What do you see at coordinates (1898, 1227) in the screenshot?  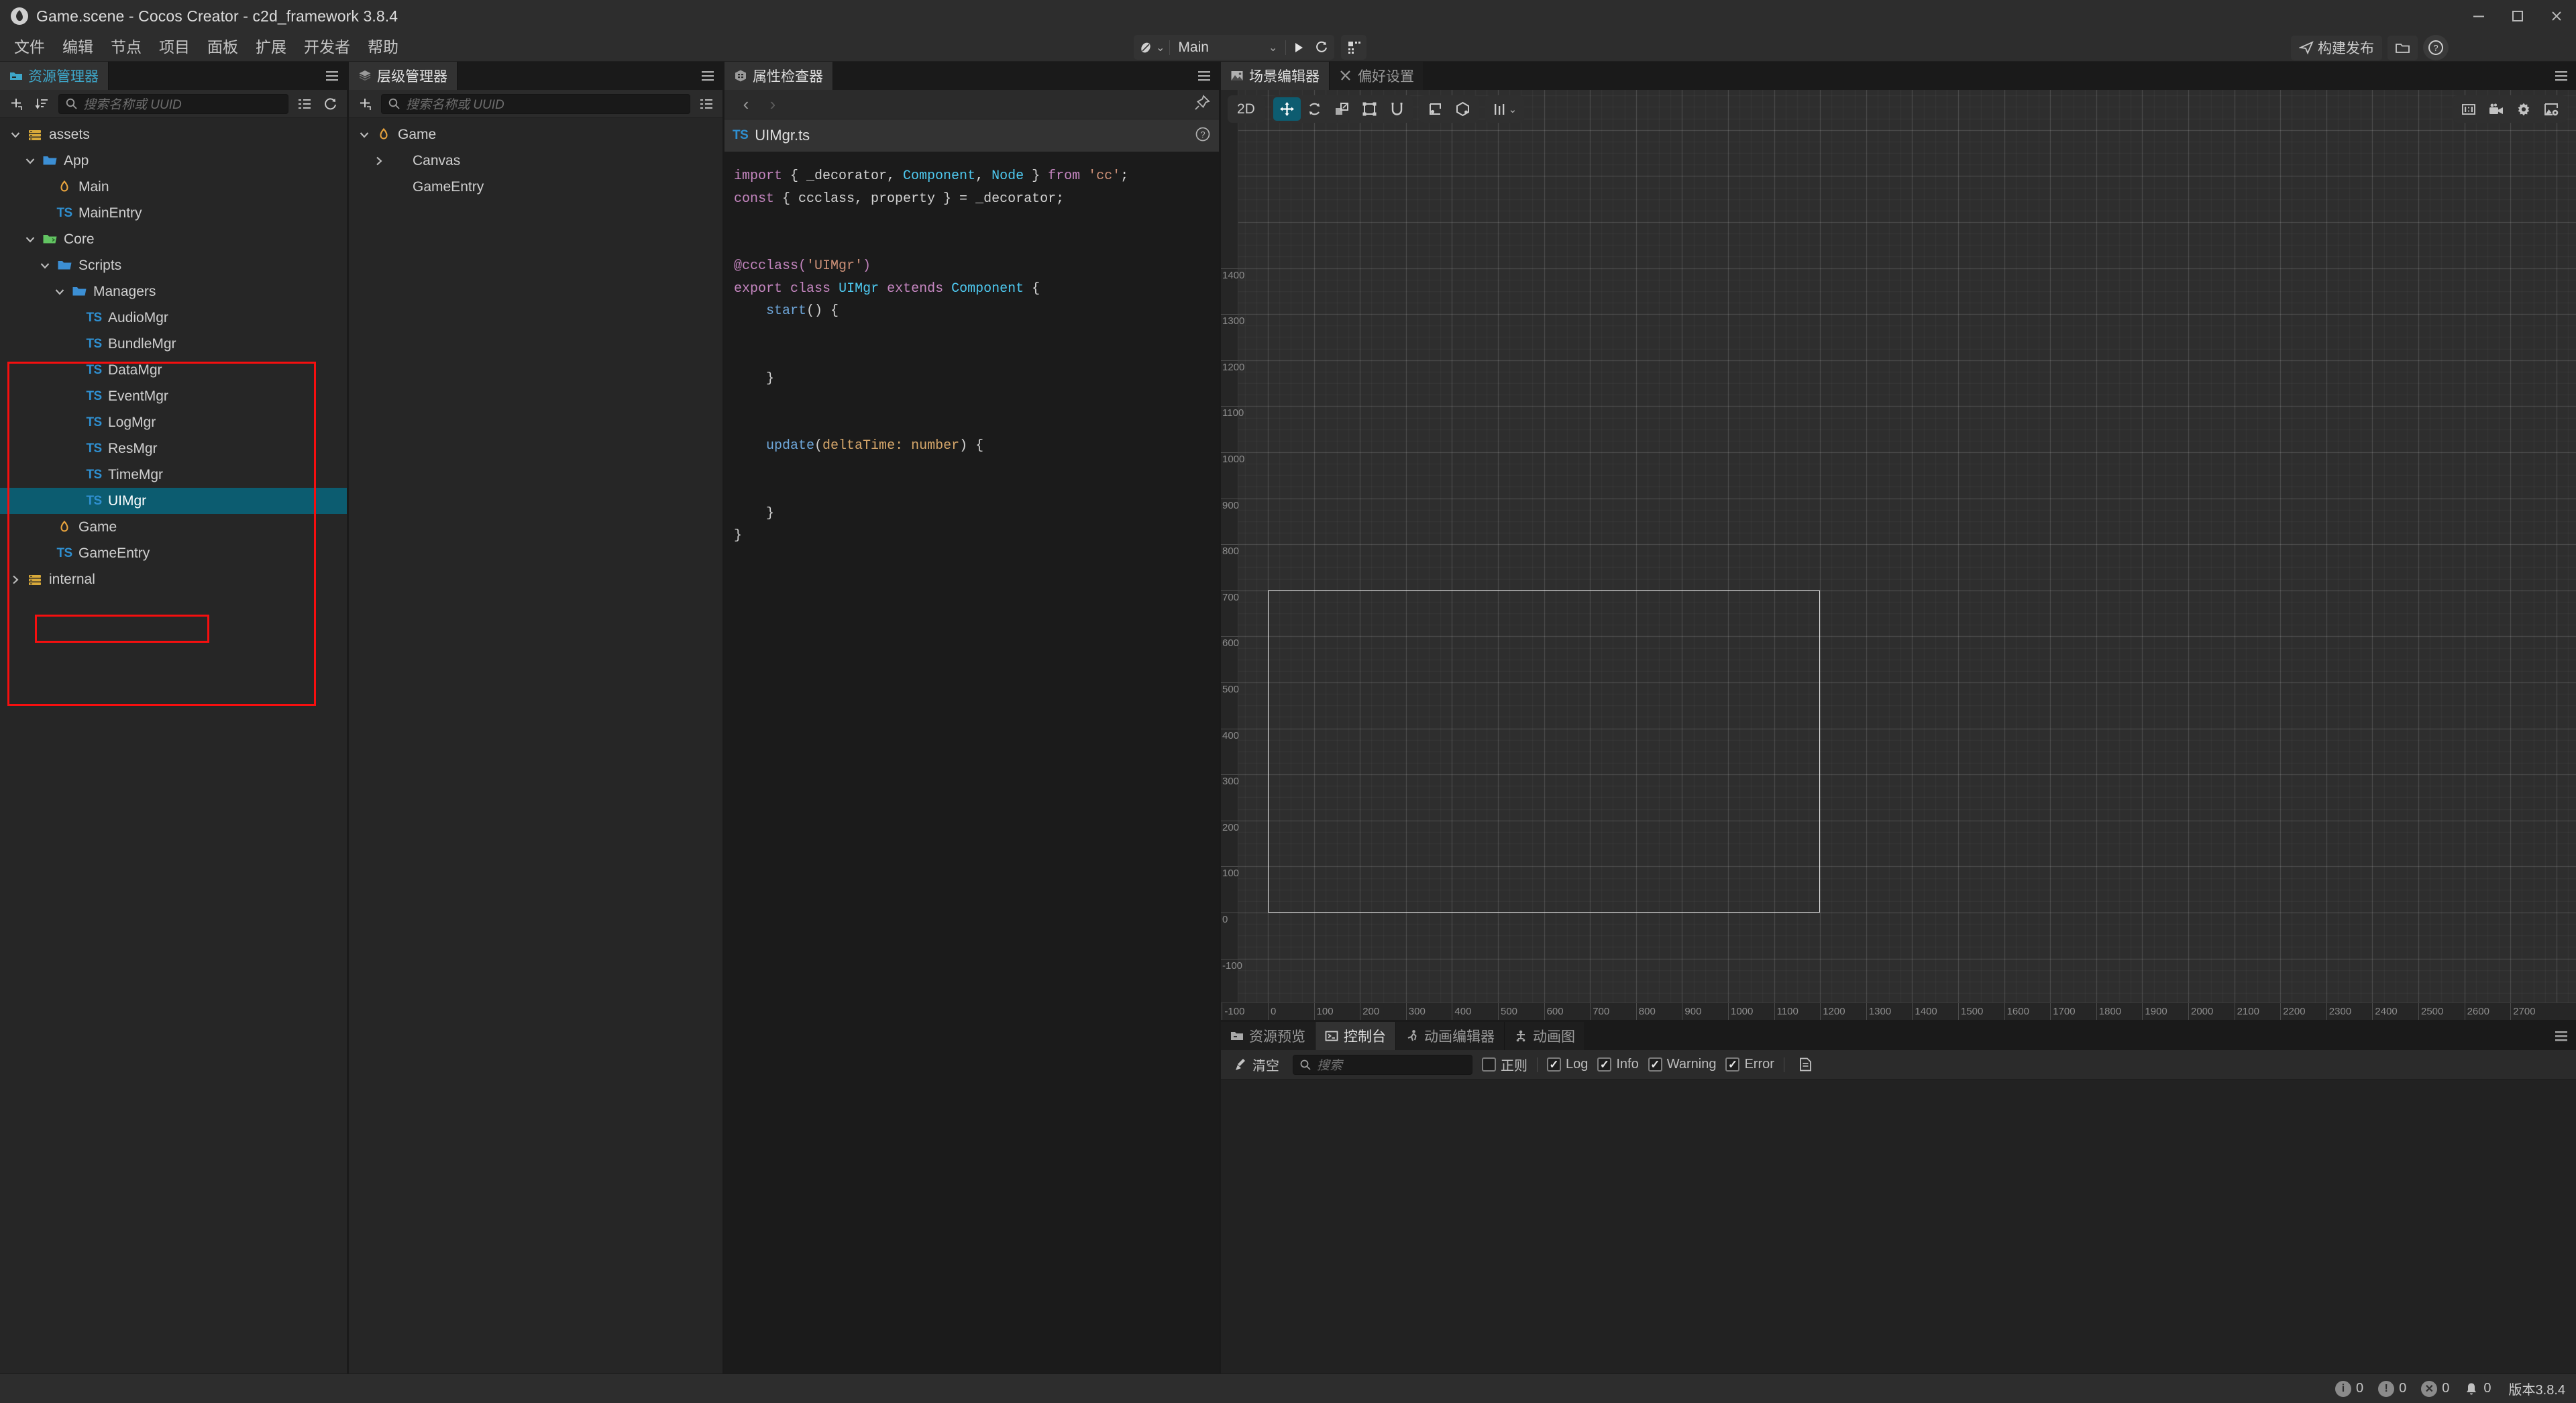 I see `console-output` at bounding box center [1898, 1227].